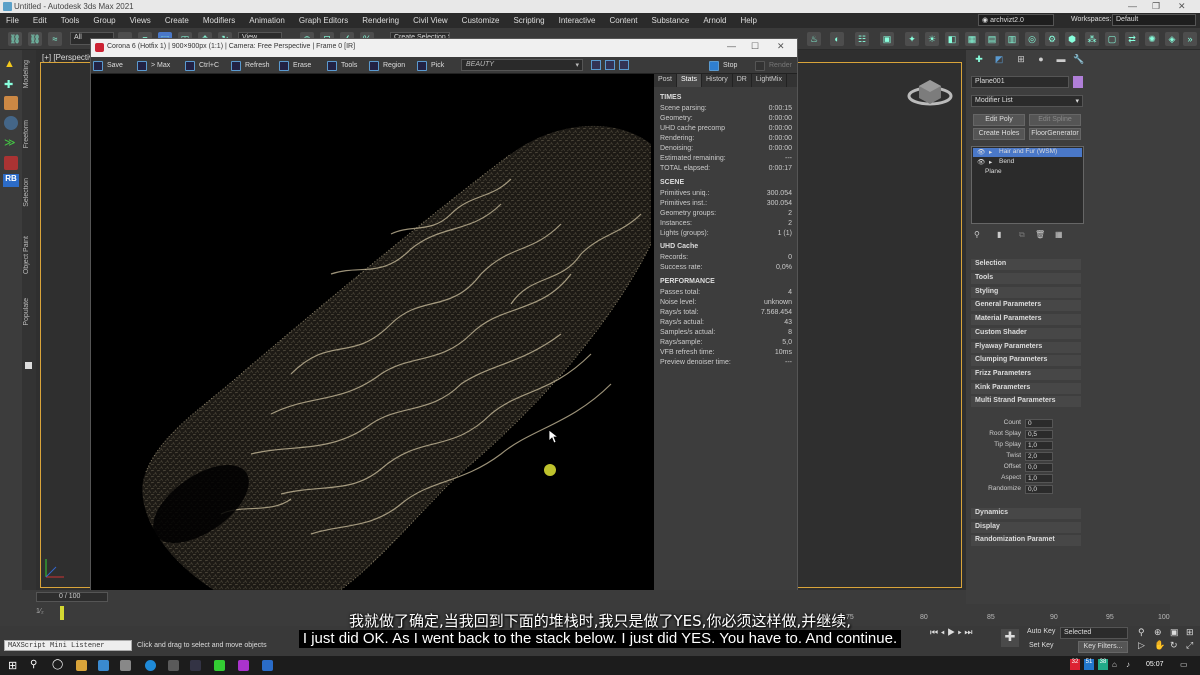  Describe the element at coordinates (12, 665) in the screenshot. I see `windows-start-icon: ⊞` at that location.